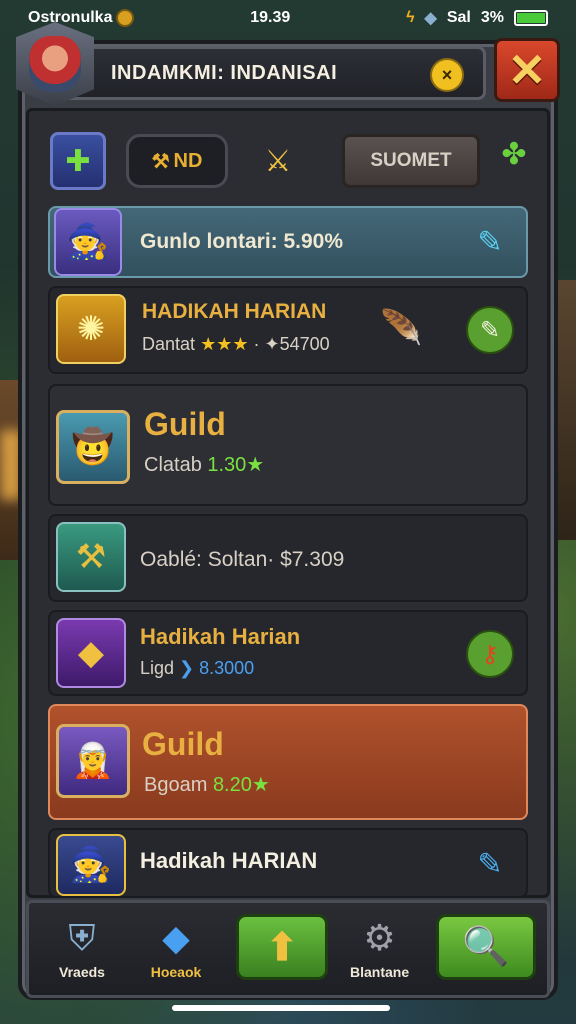 This screenshot has height=1024, width=576. I want to click on gem-nav-icon: ◆, so click(176, 937).